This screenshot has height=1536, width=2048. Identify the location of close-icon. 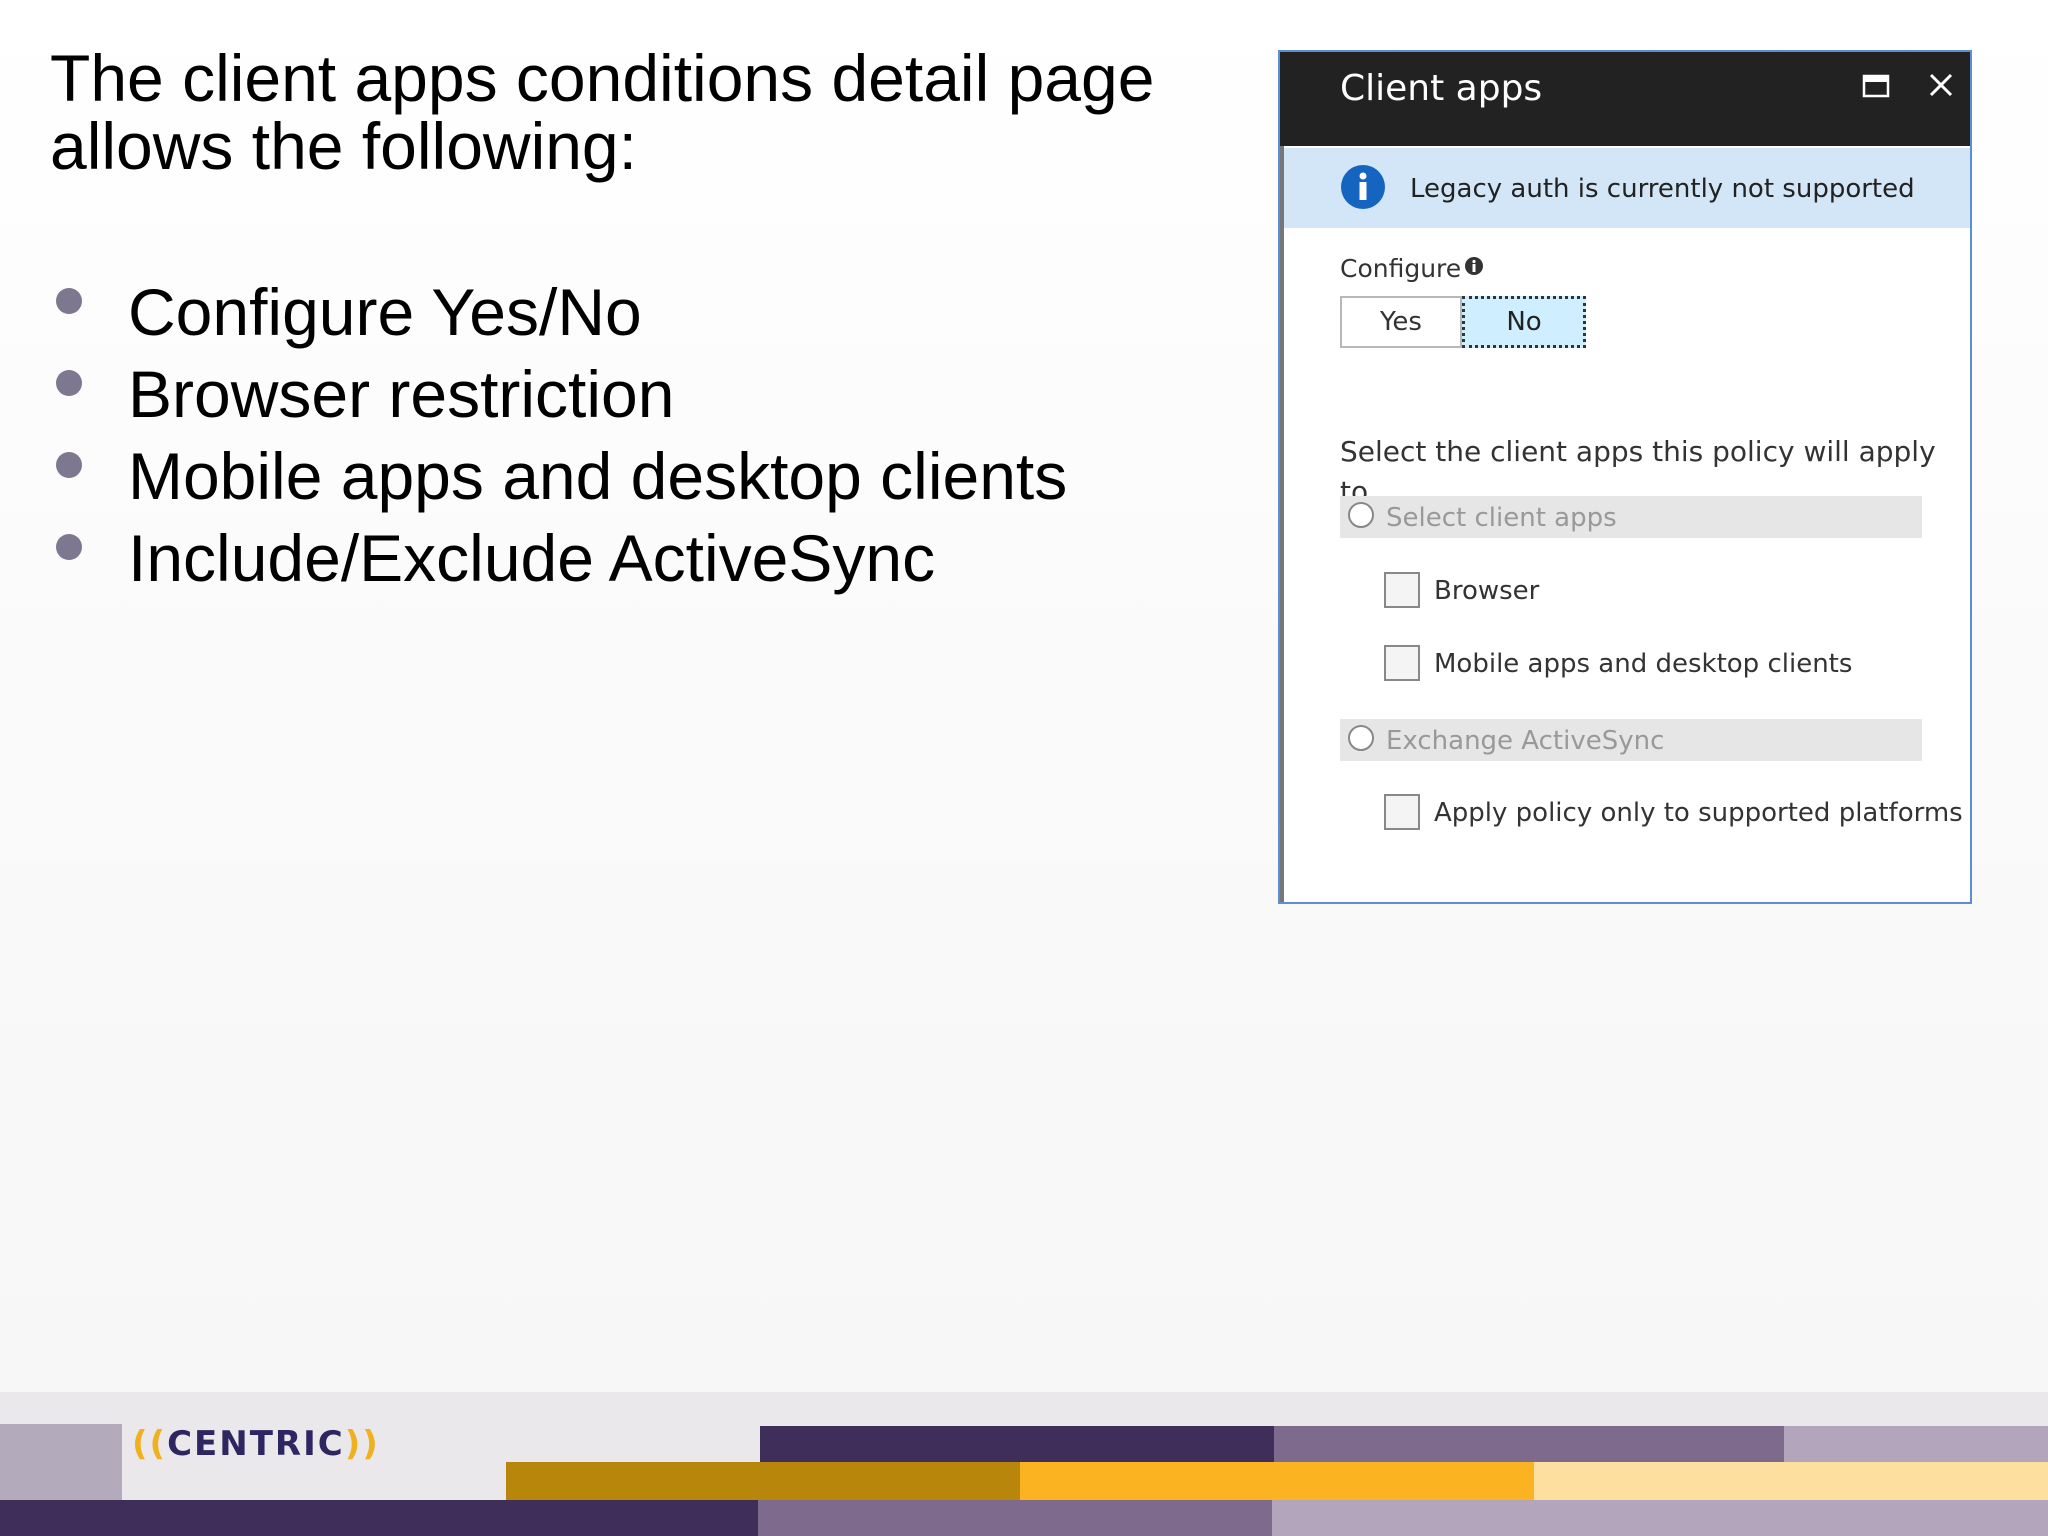
(1941, 85).